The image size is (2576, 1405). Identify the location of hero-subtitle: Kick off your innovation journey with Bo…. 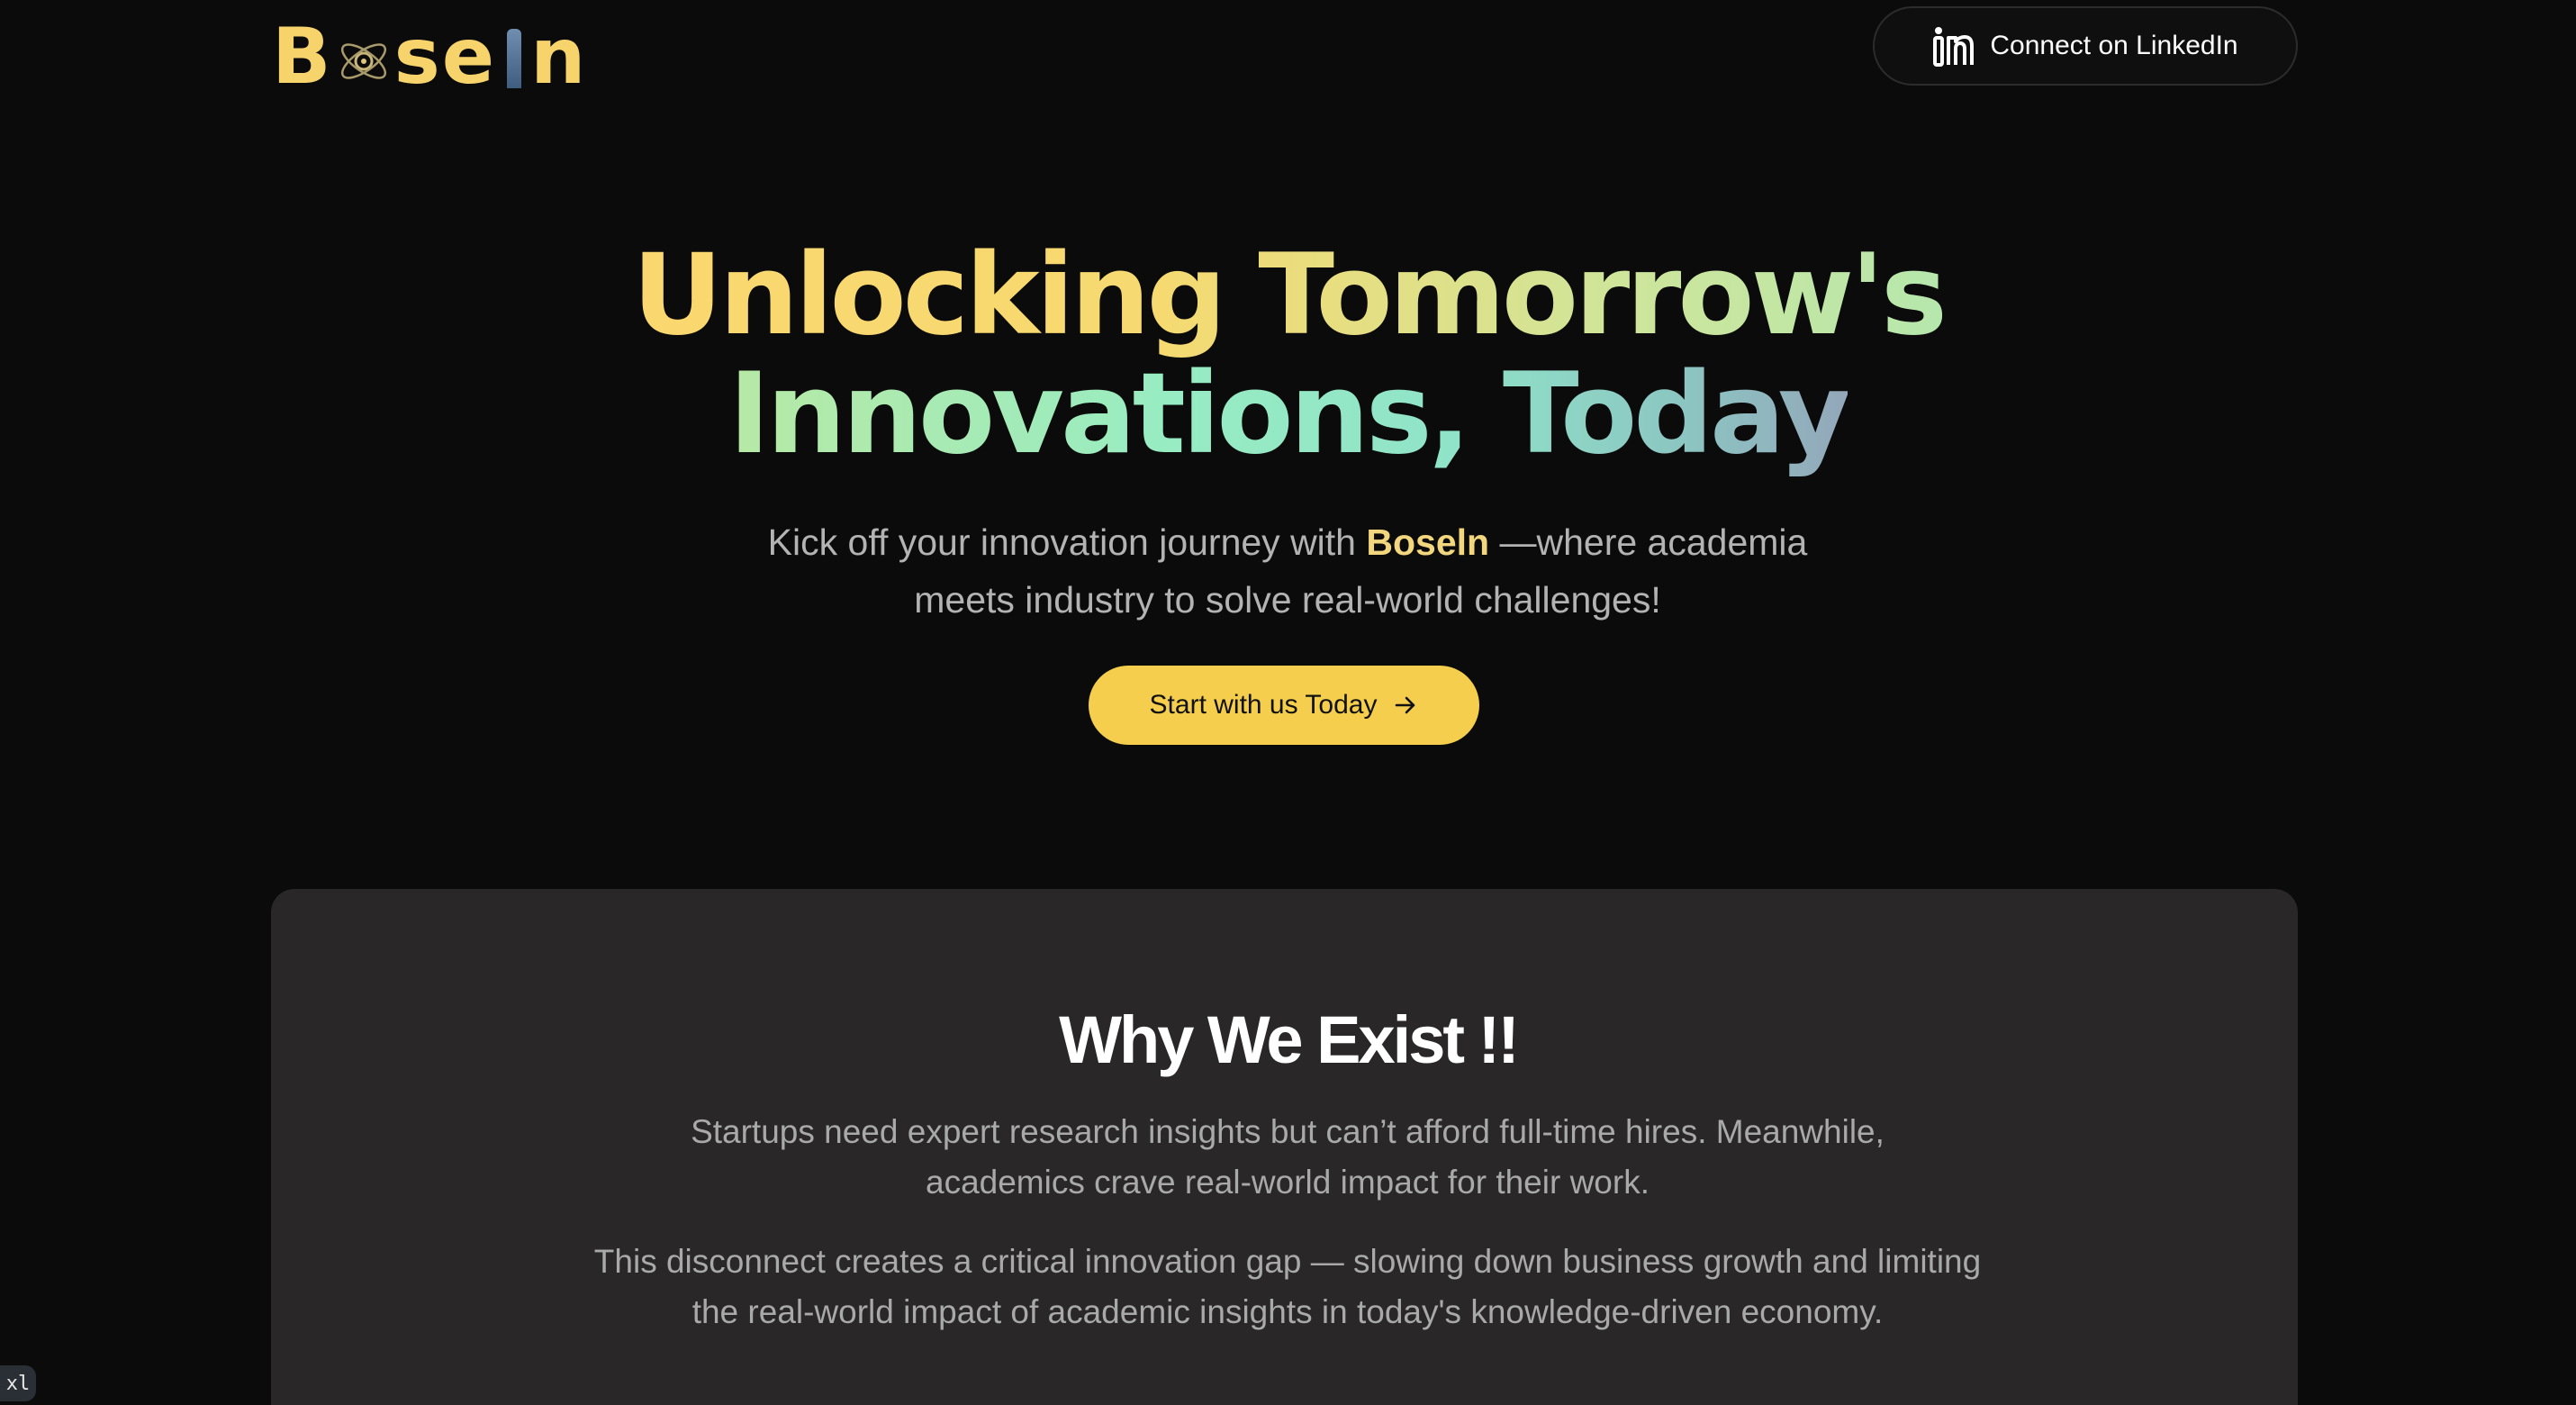
(1287, 571).